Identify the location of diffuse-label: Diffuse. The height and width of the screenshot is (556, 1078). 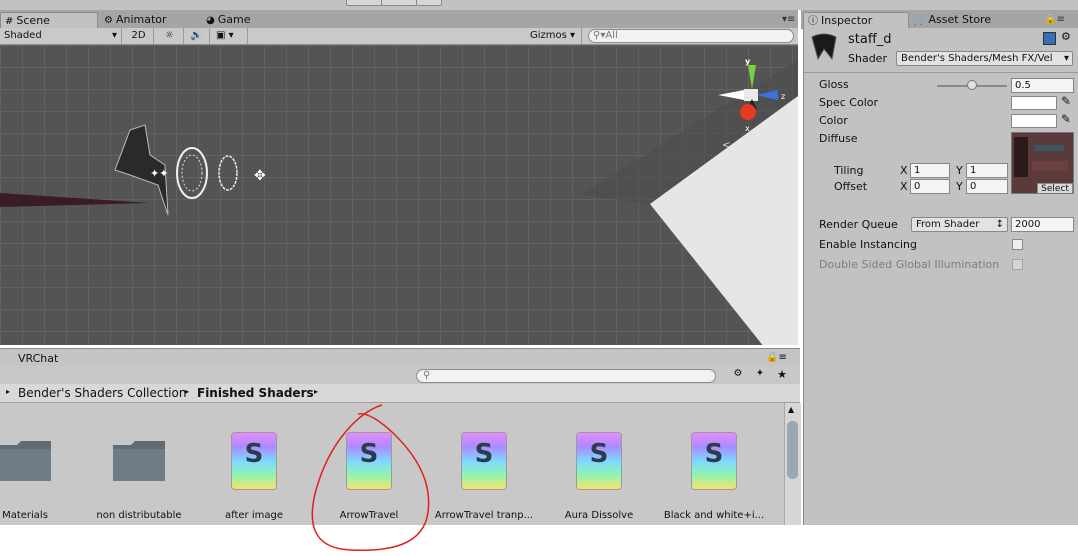
(838, 138).